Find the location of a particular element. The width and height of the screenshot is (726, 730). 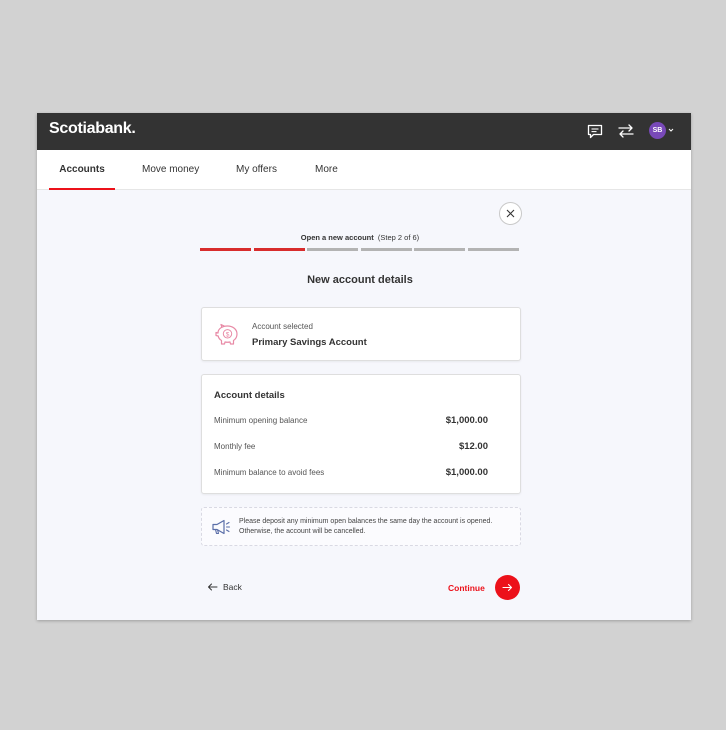

detail-value-min-opening: $1,000.00 is located at coordinates (466, 420).